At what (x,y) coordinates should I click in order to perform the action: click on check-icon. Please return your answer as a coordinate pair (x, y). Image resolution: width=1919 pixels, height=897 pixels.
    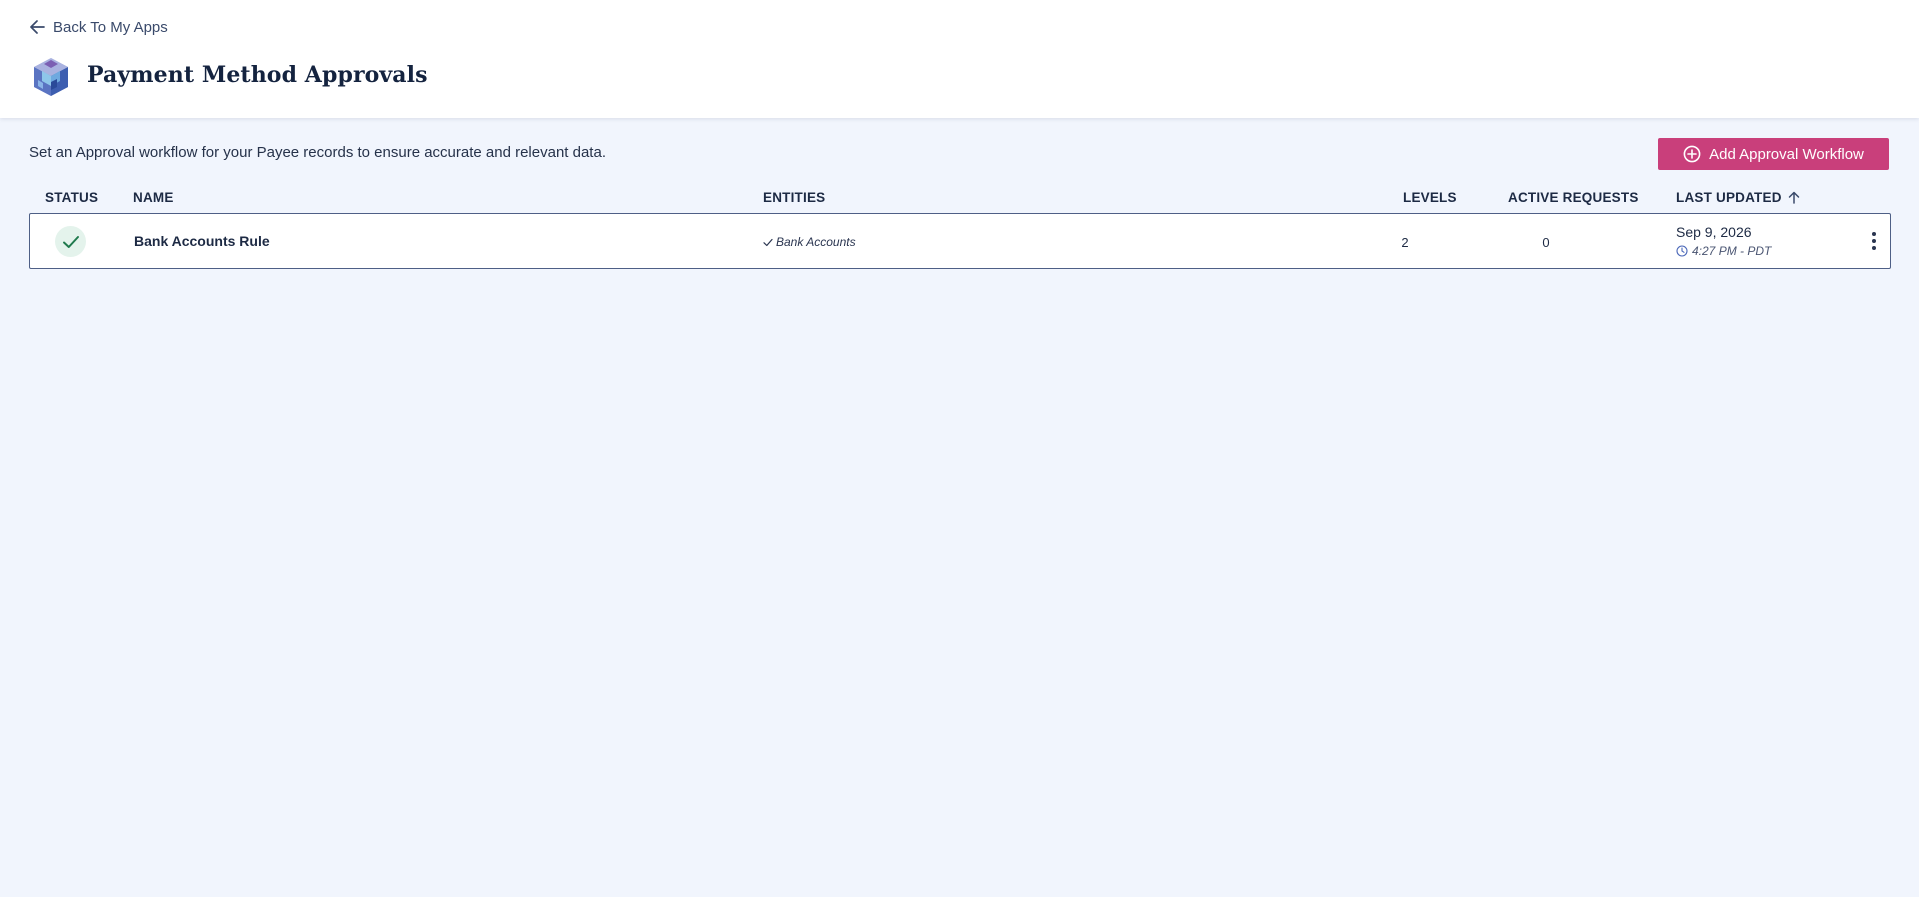
    Looking at the image, I should click on (70, 241).